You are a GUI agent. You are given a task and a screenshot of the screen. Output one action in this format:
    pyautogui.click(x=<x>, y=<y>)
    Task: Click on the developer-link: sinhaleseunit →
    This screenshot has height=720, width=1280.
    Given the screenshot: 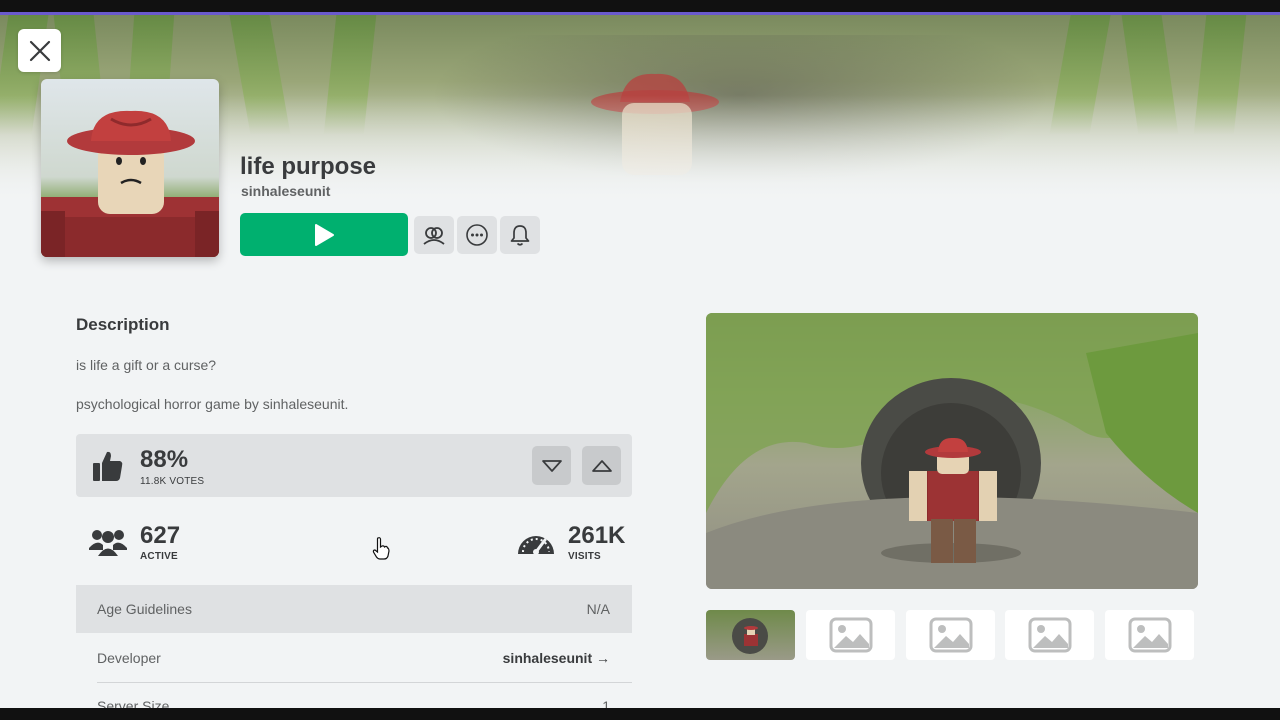 What is the action you would take?
    pyautogui.click(x=556, y=658)
    